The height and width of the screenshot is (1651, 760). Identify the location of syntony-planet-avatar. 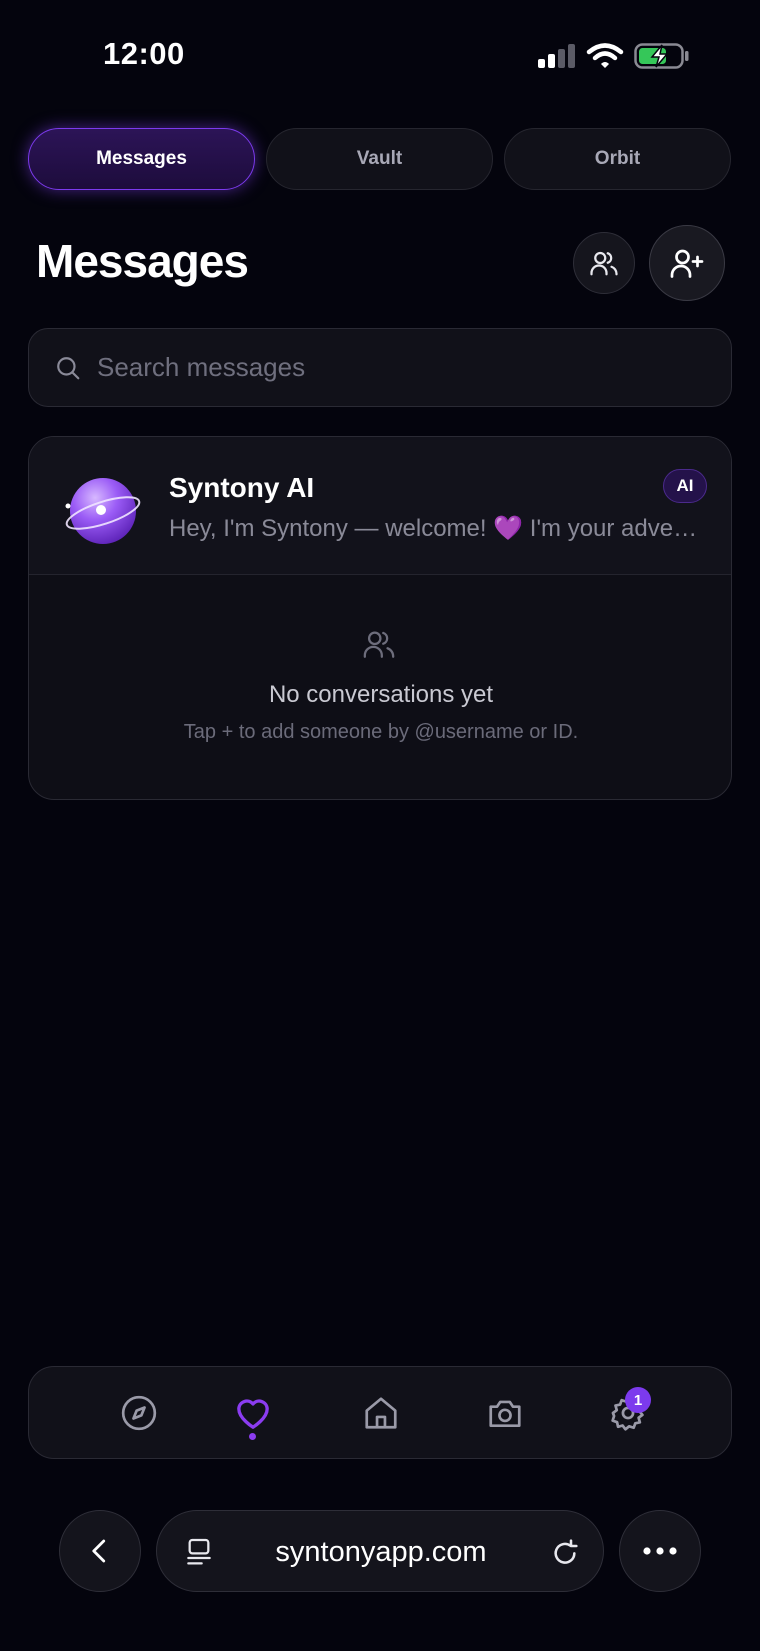
(103, 511).